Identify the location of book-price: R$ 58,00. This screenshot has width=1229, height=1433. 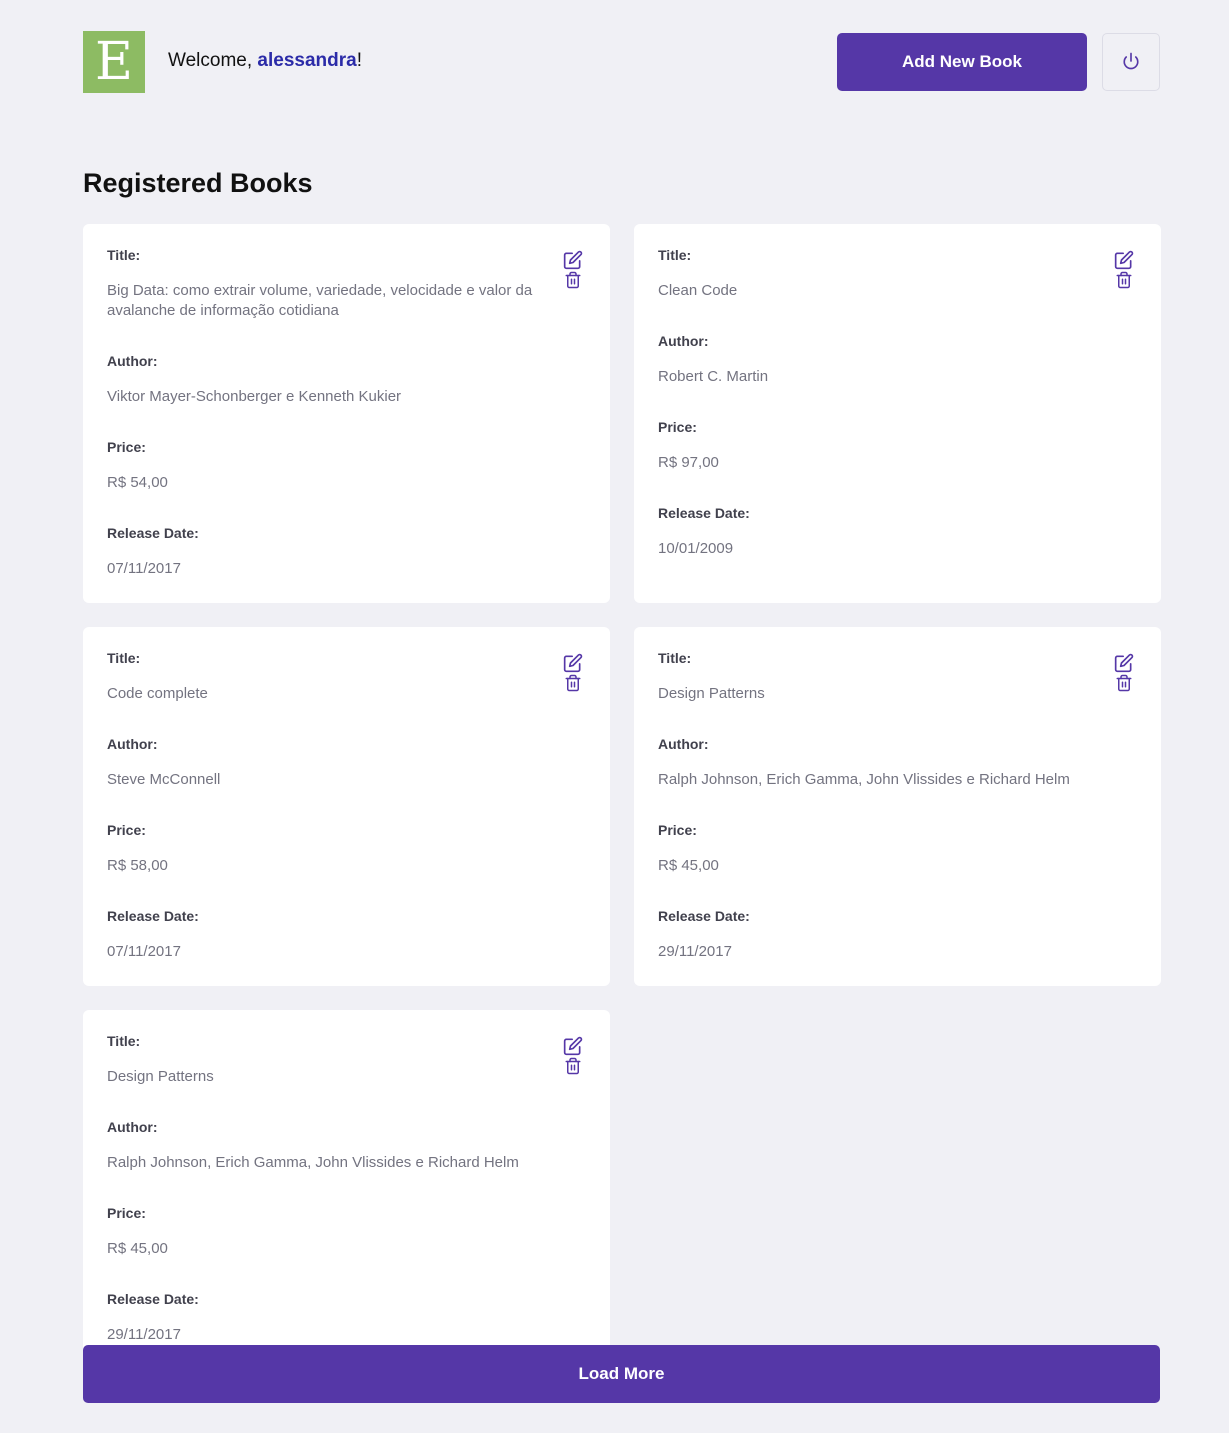
(137, 865).